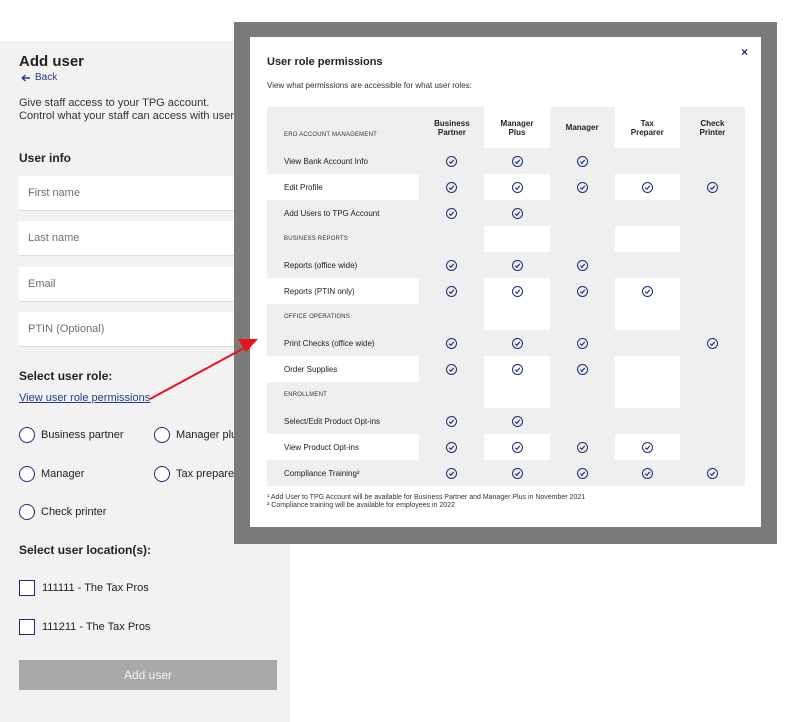 The height and width of the screenshot is (722, 800). What do you see at coordinates (506, 317) in the screenshot?
I see `table-section-row: OFFICE OPERATIONS` at bounding box center [506, 317].